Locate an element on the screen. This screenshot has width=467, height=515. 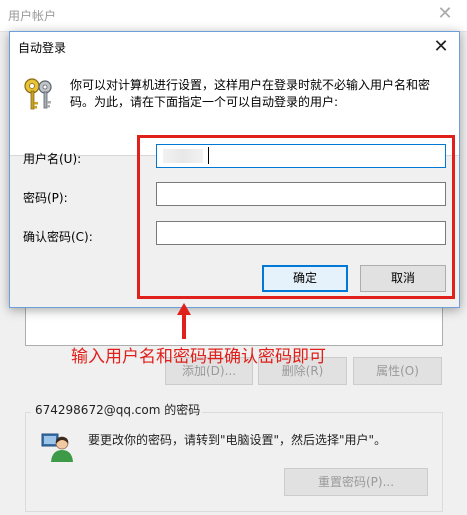
user-accounts-titlebar: 用户帐户 ✕ is located at coordinates (233, 16).